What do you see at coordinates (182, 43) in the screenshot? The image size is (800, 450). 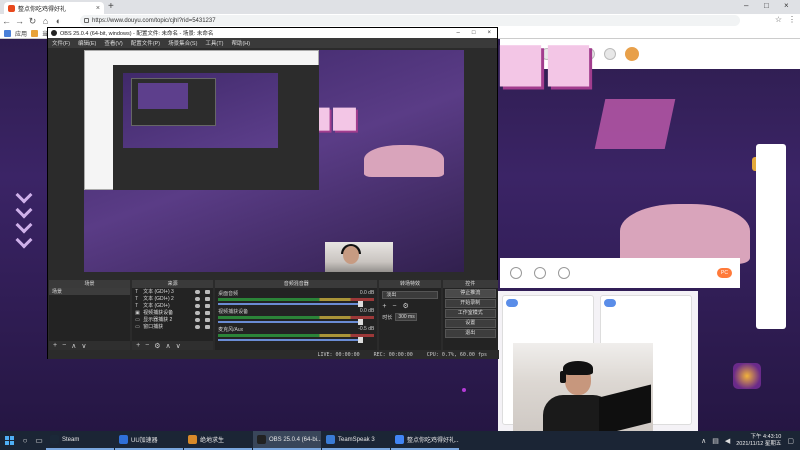 I see `menu-scene-collection: 场景集合(S)` at bounding box center [182, 43].